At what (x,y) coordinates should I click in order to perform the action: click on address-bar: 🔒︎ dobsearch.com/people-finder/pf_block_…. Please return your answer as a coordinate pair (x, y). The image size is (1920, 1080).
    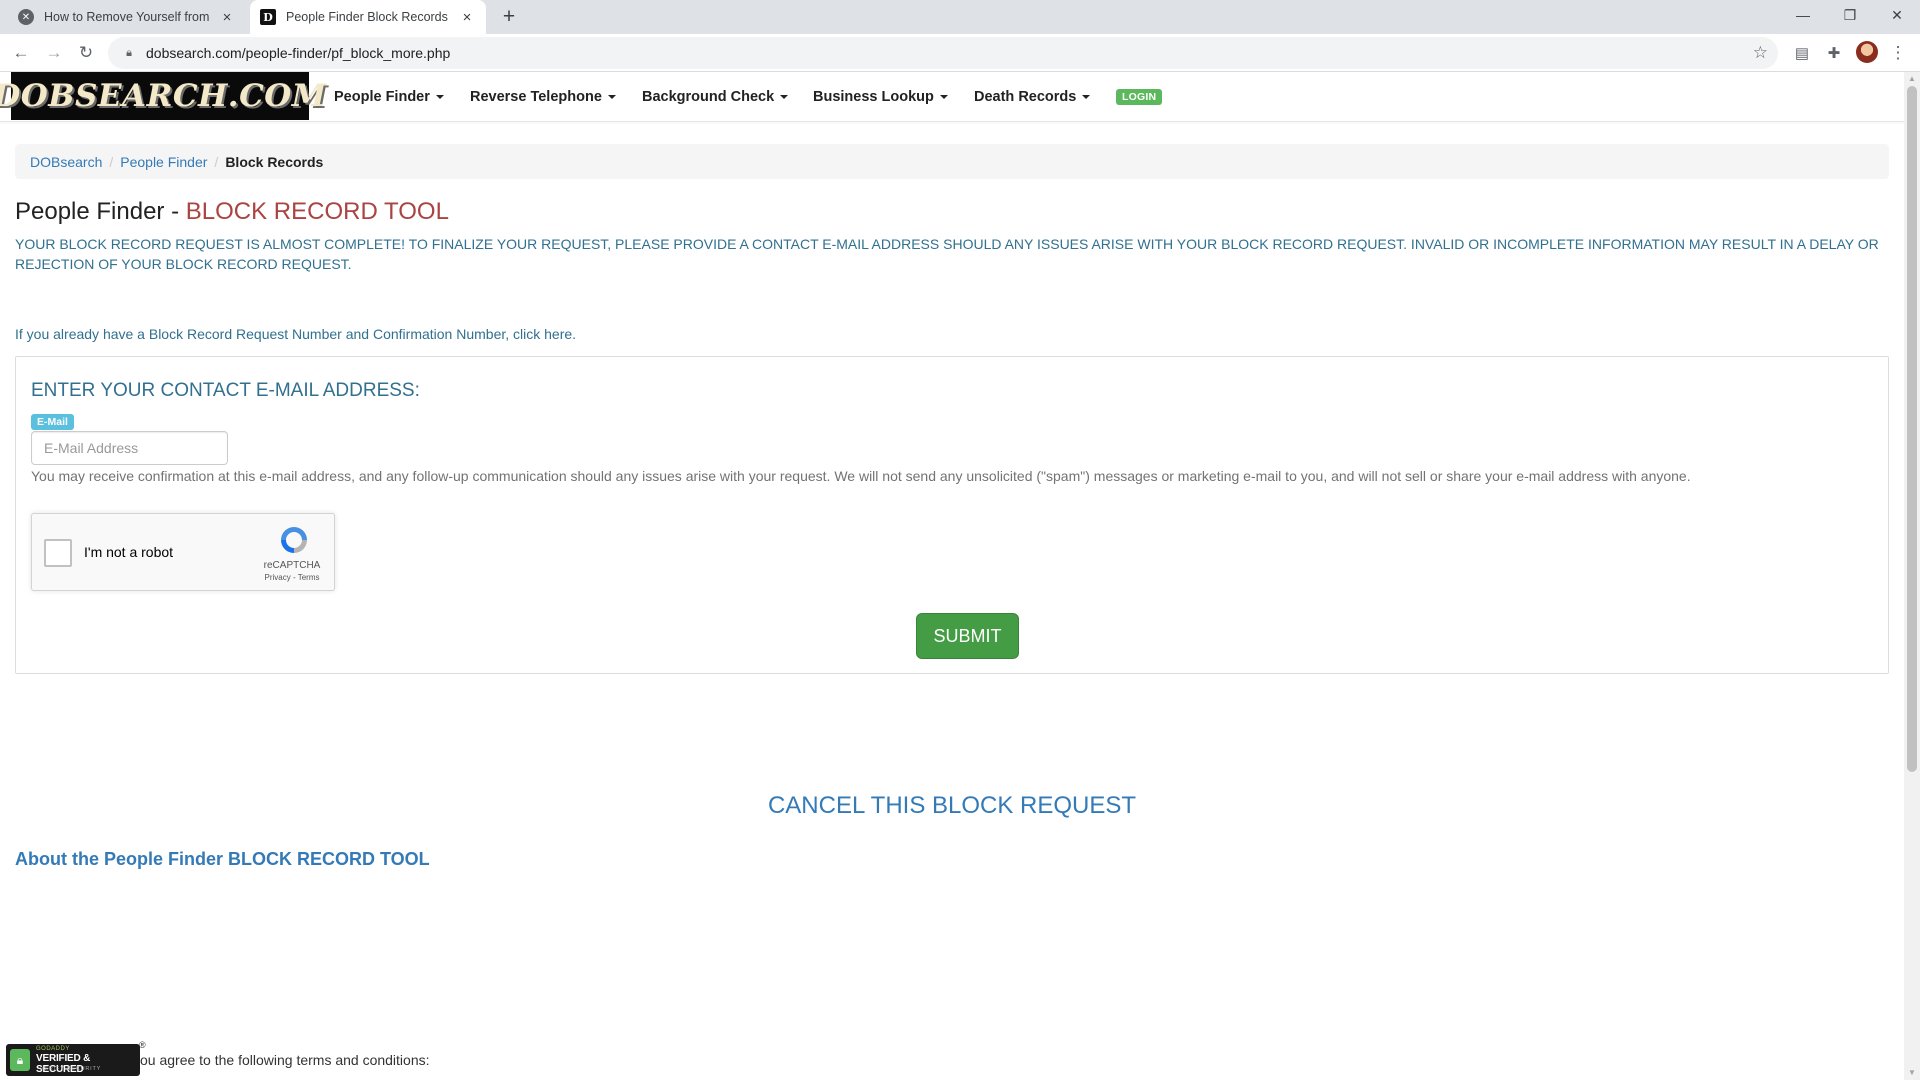
    Looking at the image, I should click on (943, 53).